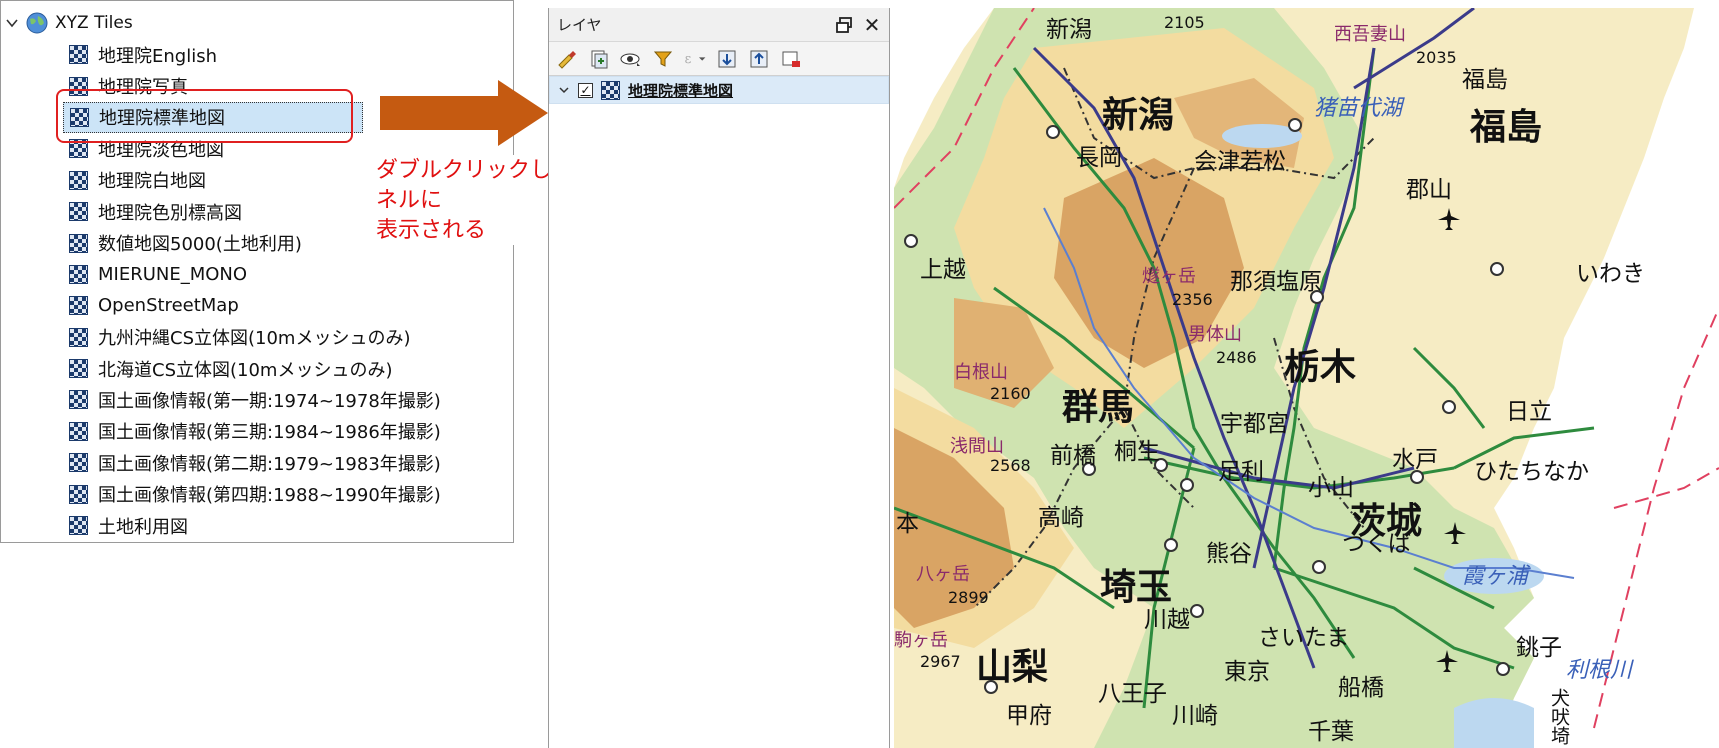 The image size is (1719, 748). What do you see at coordinates (719, 25) in the screenshot?
I see `layers-panel-titlebar: レイヤ ✕` at bounding box center [719, 25].